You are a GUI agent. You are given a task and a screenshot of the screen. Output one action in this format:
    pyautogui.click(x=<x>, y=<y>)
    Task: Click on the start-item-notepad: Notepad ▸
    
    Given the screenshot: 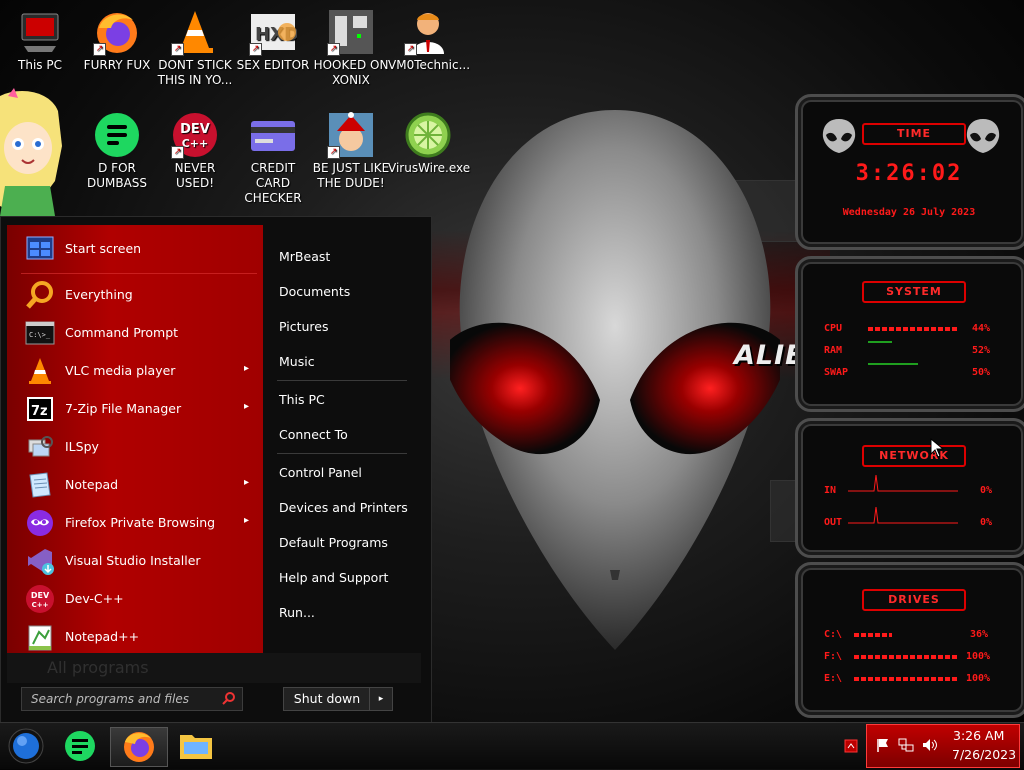 What is the action you would take?
    pyautogui.click(x=135, y=485)
    